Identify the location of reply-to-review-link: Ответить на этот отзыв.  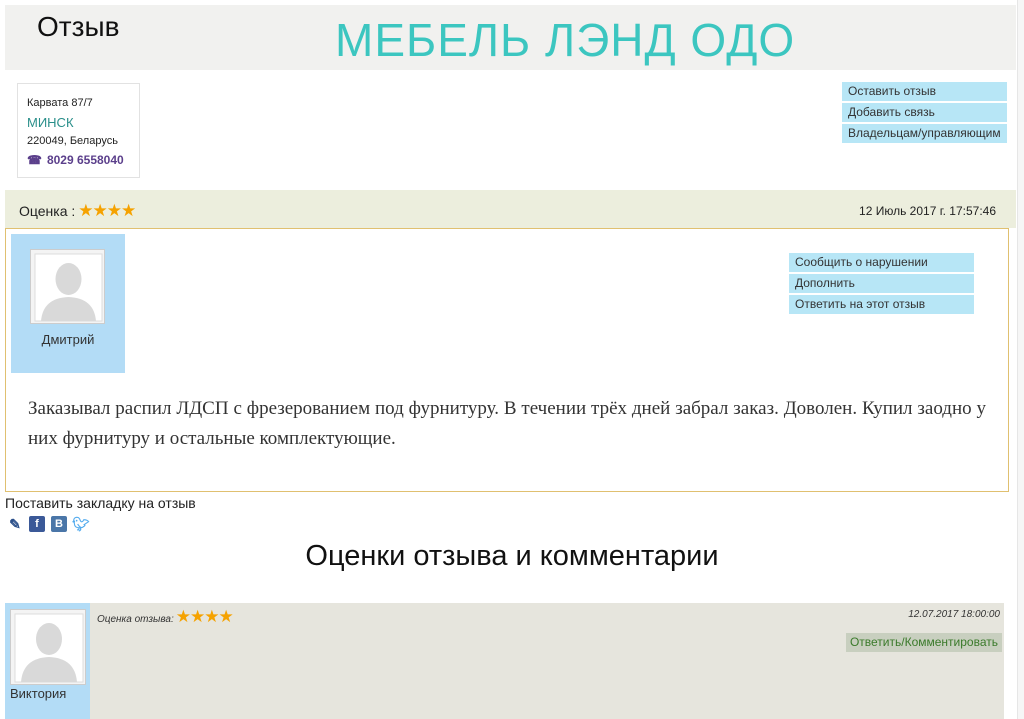
(881, 304).